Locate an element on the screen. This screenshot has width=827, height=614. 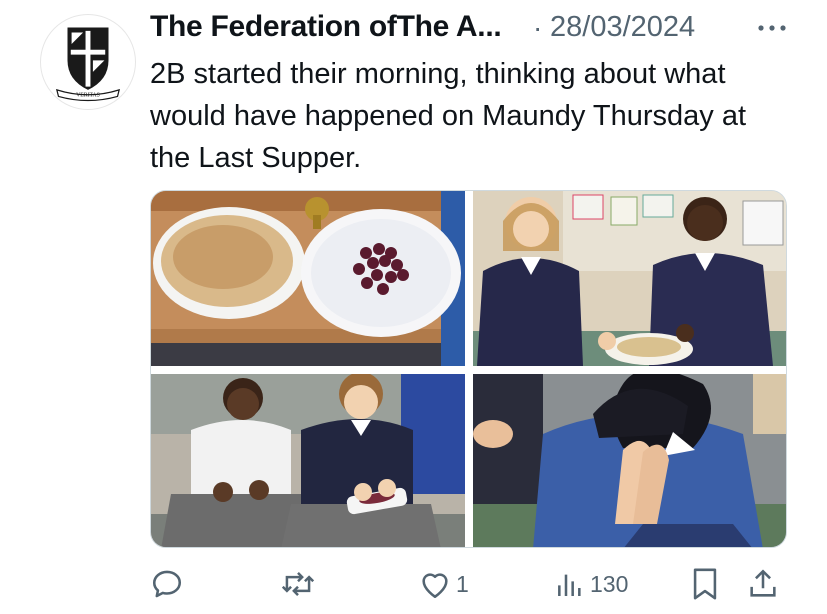
tweet-header: The Federation ofThe A... · 28/03/2024 is located at coordinates (470, 29).